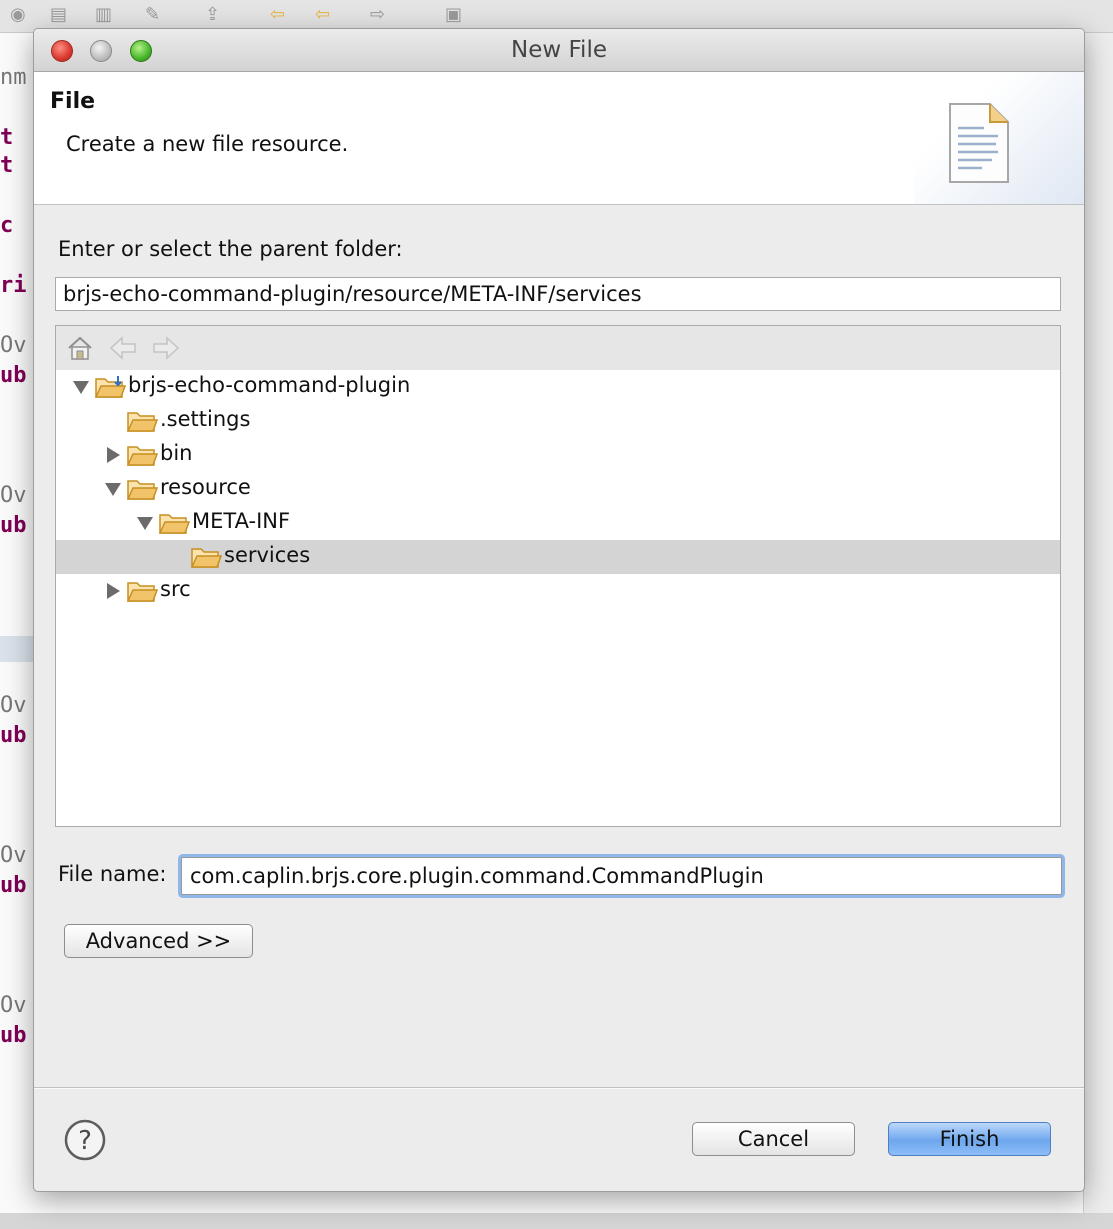 This screenshot has width=1113, height=1229. I want to click on toolbar-icon: ✎, so click(153, 14).